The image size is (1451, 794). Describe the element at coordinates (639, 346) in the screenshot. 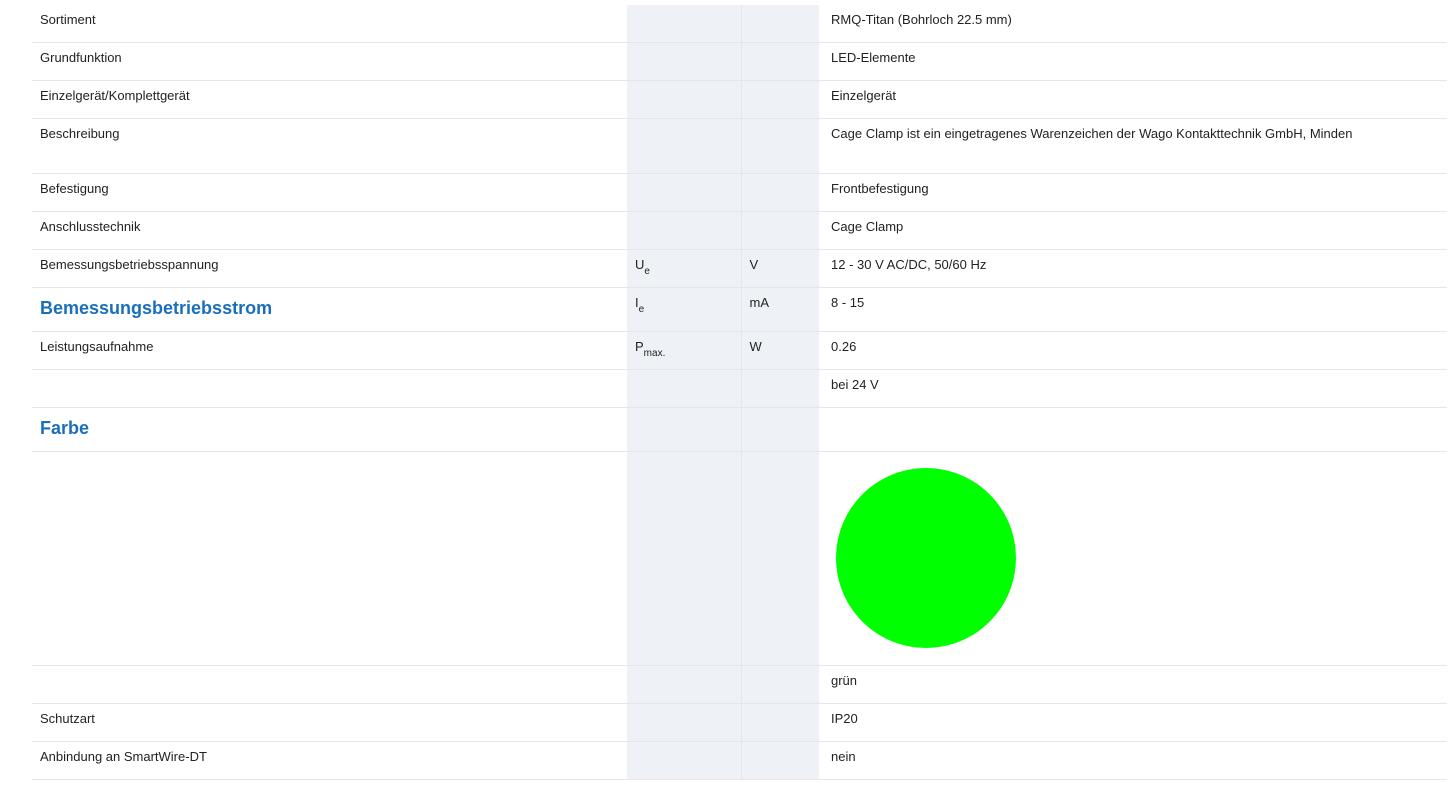

I see `symbol-base: P` at that location.